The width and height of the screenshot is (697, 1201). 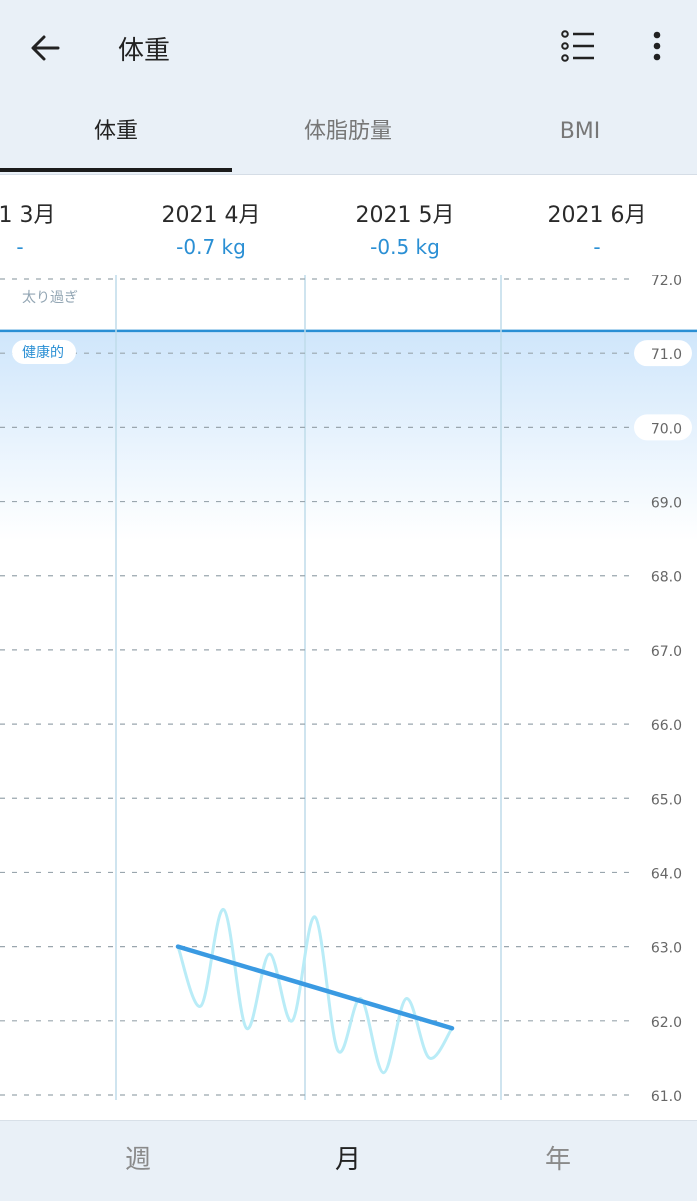 I want to click on period-column: 21 3月 -, so click(x=60, y=228).